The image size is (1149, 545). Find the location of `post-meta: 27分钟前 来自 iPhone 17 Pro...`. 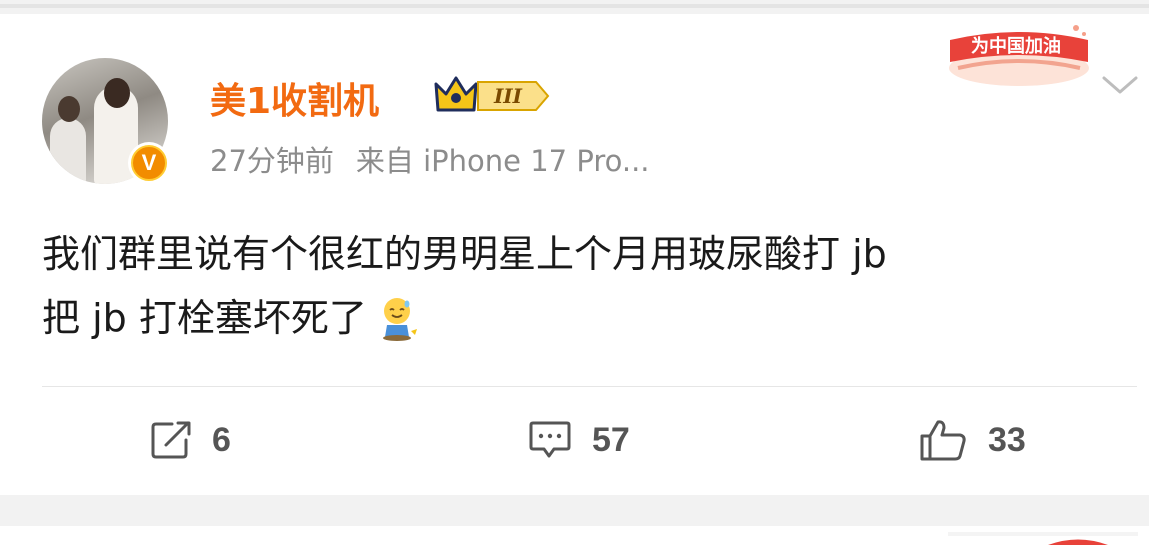

post-meta: 27分钟前 来自 iPhone 17 Pro... is located at coordinates (430, 159).